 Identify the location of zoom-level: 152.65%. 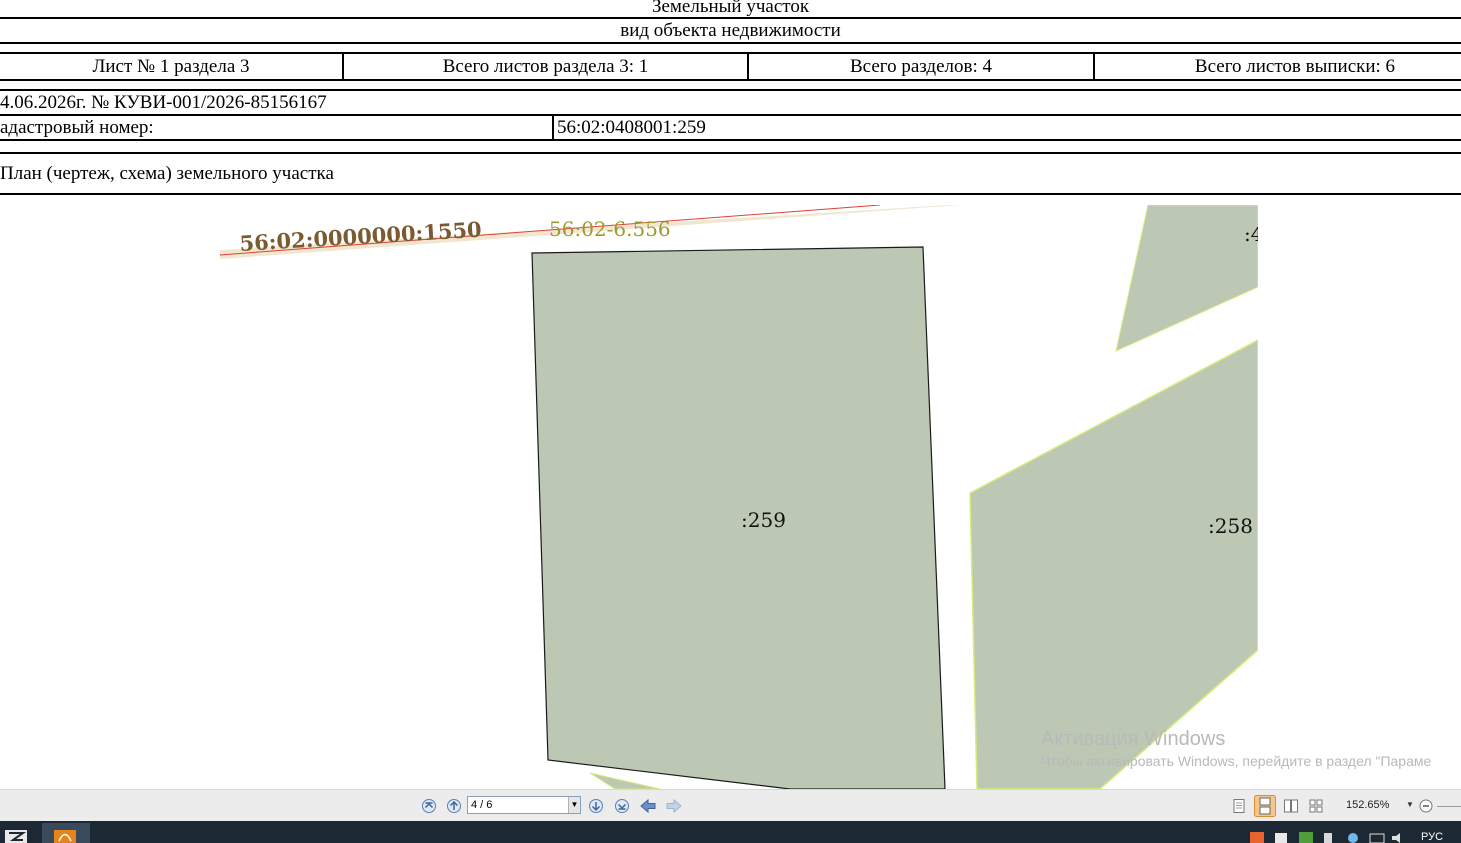
(1367, 805).